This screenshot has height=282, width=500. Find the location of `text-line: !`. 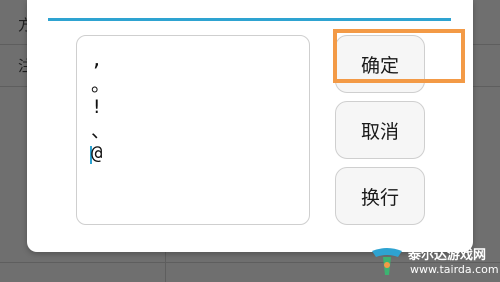

text-line: ! is located at coordinates (97, 107).